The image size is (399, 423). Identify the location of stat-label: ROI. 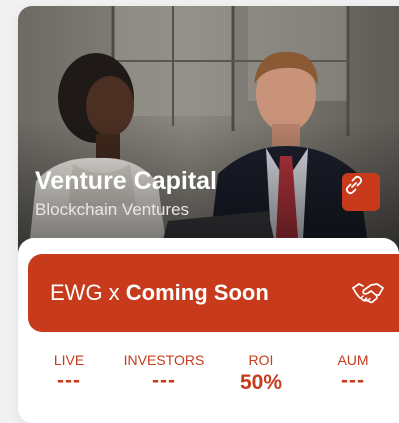
(261, 360).